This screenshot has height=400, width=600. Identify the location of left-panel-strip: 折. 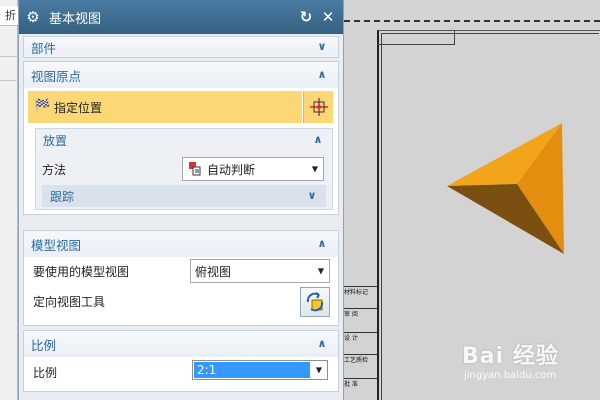
(9, 200).